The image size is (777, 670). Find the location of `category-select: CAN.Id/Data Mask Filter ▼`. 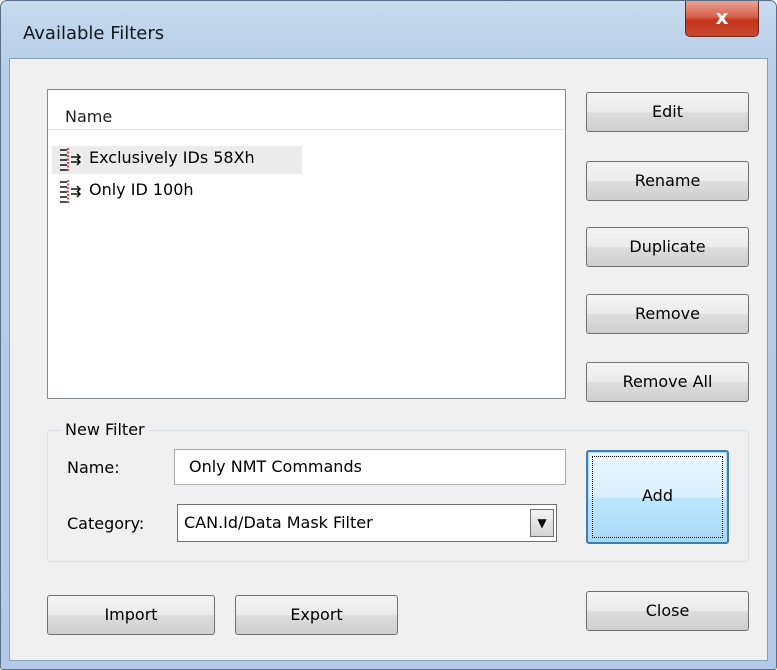

category-select: CAN.Id/Data Mask Filter ▼ is located at coordinates (367, 523).